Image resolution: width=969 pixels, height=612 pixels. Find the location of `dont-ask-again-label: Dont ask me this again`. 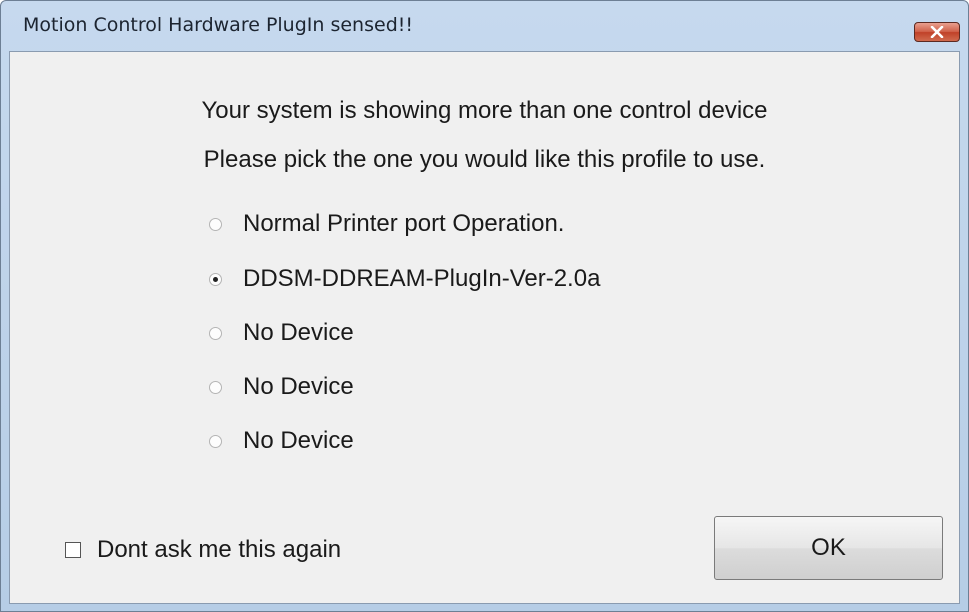

dont-ask-again-label: Dont ask me this again is located at coordinates (219, 549).